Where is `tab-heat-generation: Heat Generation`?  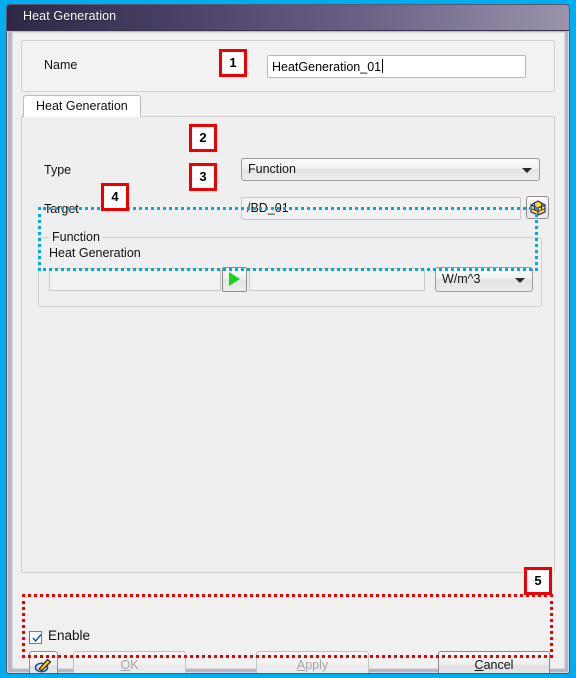
tab-heat-generation: Heat Generation is located at coordinates (82, 106).